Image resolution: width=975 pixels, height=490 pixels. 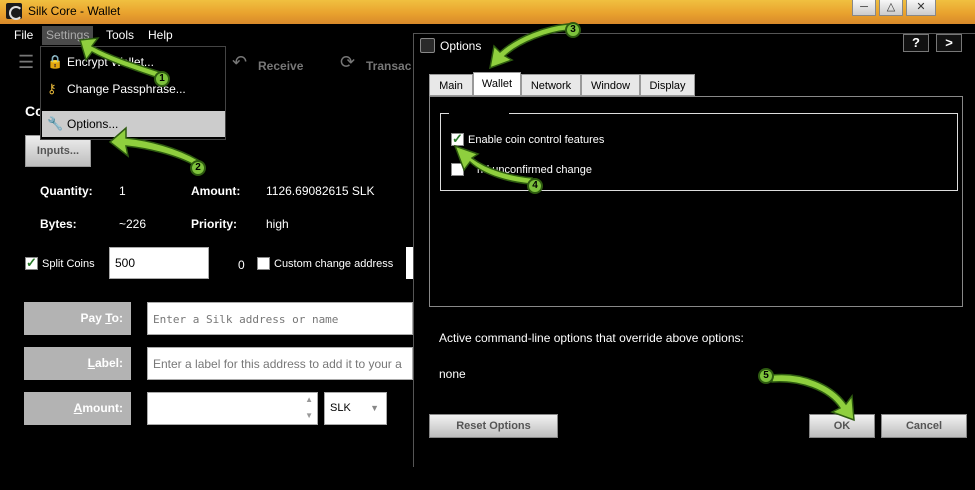 What do you see at coordinates (160, 35) in the screenshot?
I see `menu-help: Help` at bounding box center [160, 35].